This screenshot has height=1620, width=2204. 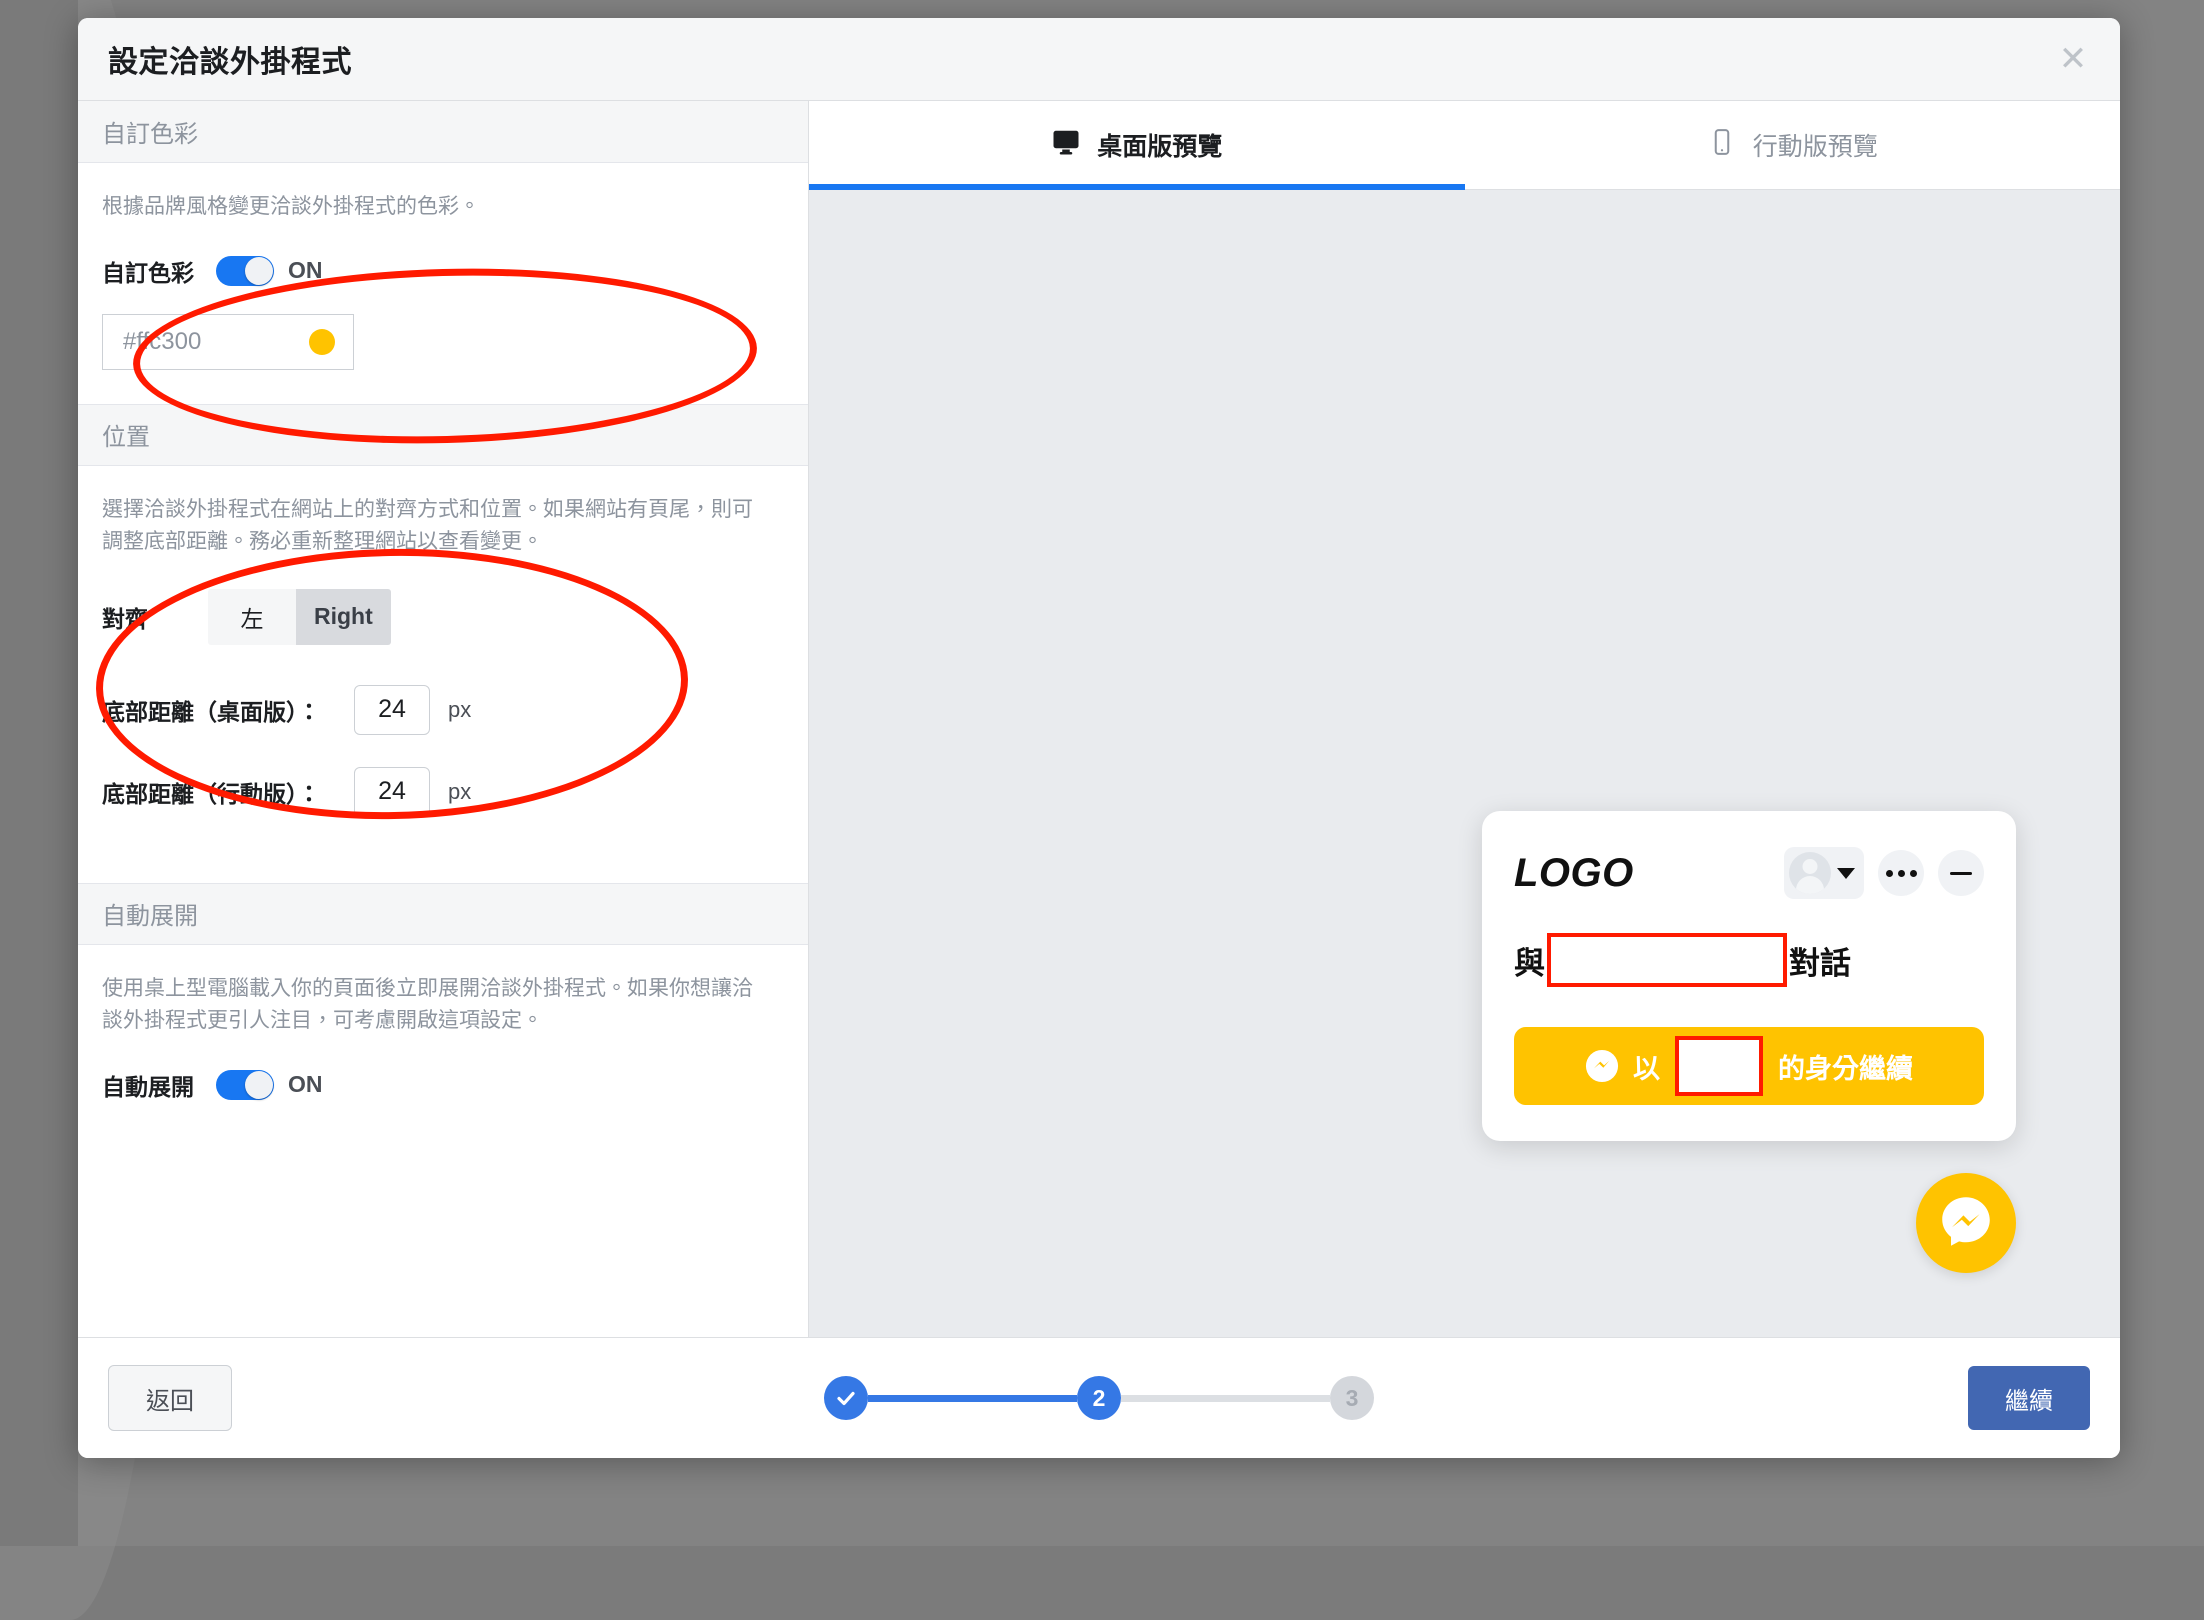 What do you see at coordinates (322, 342) in the screenshot?
I see `color-swatch` at bounding box center [322, 342].